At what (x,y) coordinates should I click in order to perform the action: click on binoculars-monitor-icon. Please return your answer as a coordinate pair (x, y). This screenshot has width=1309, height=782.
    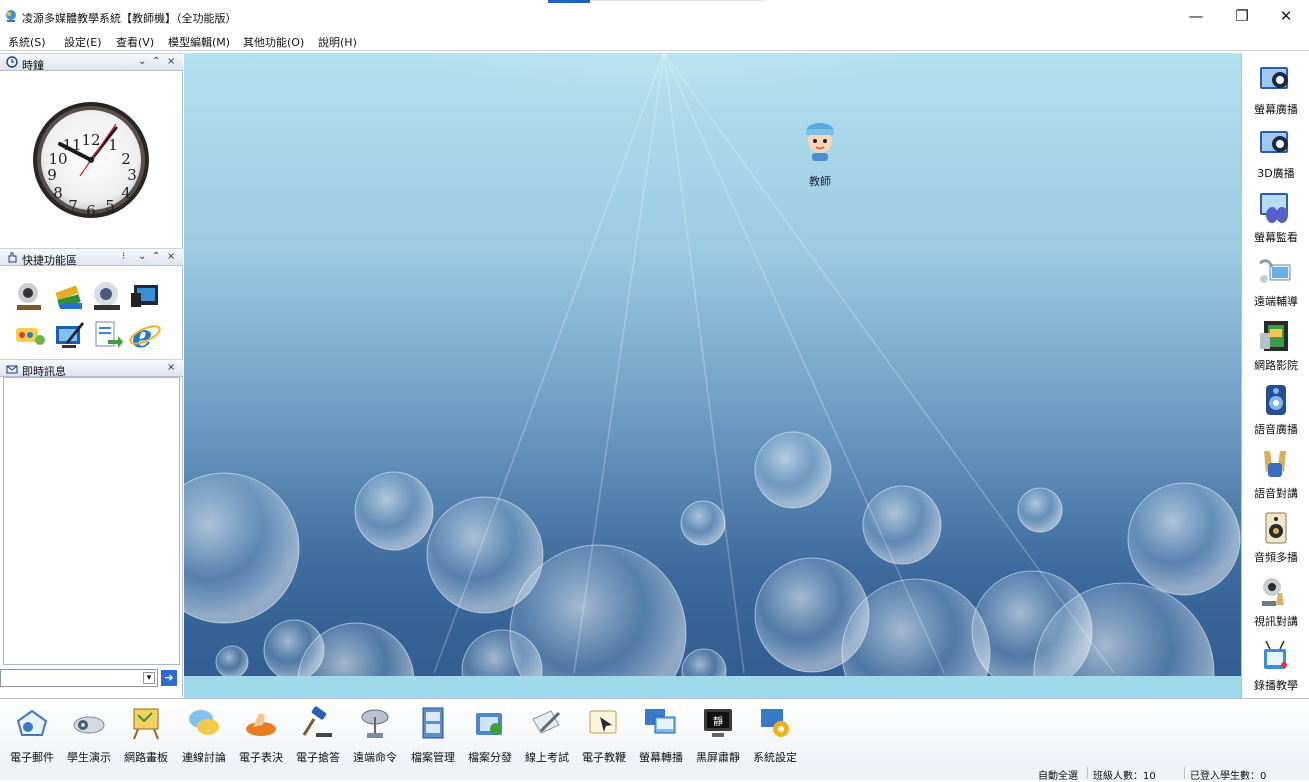
    Looking at the image, I should click on (1274, 208).